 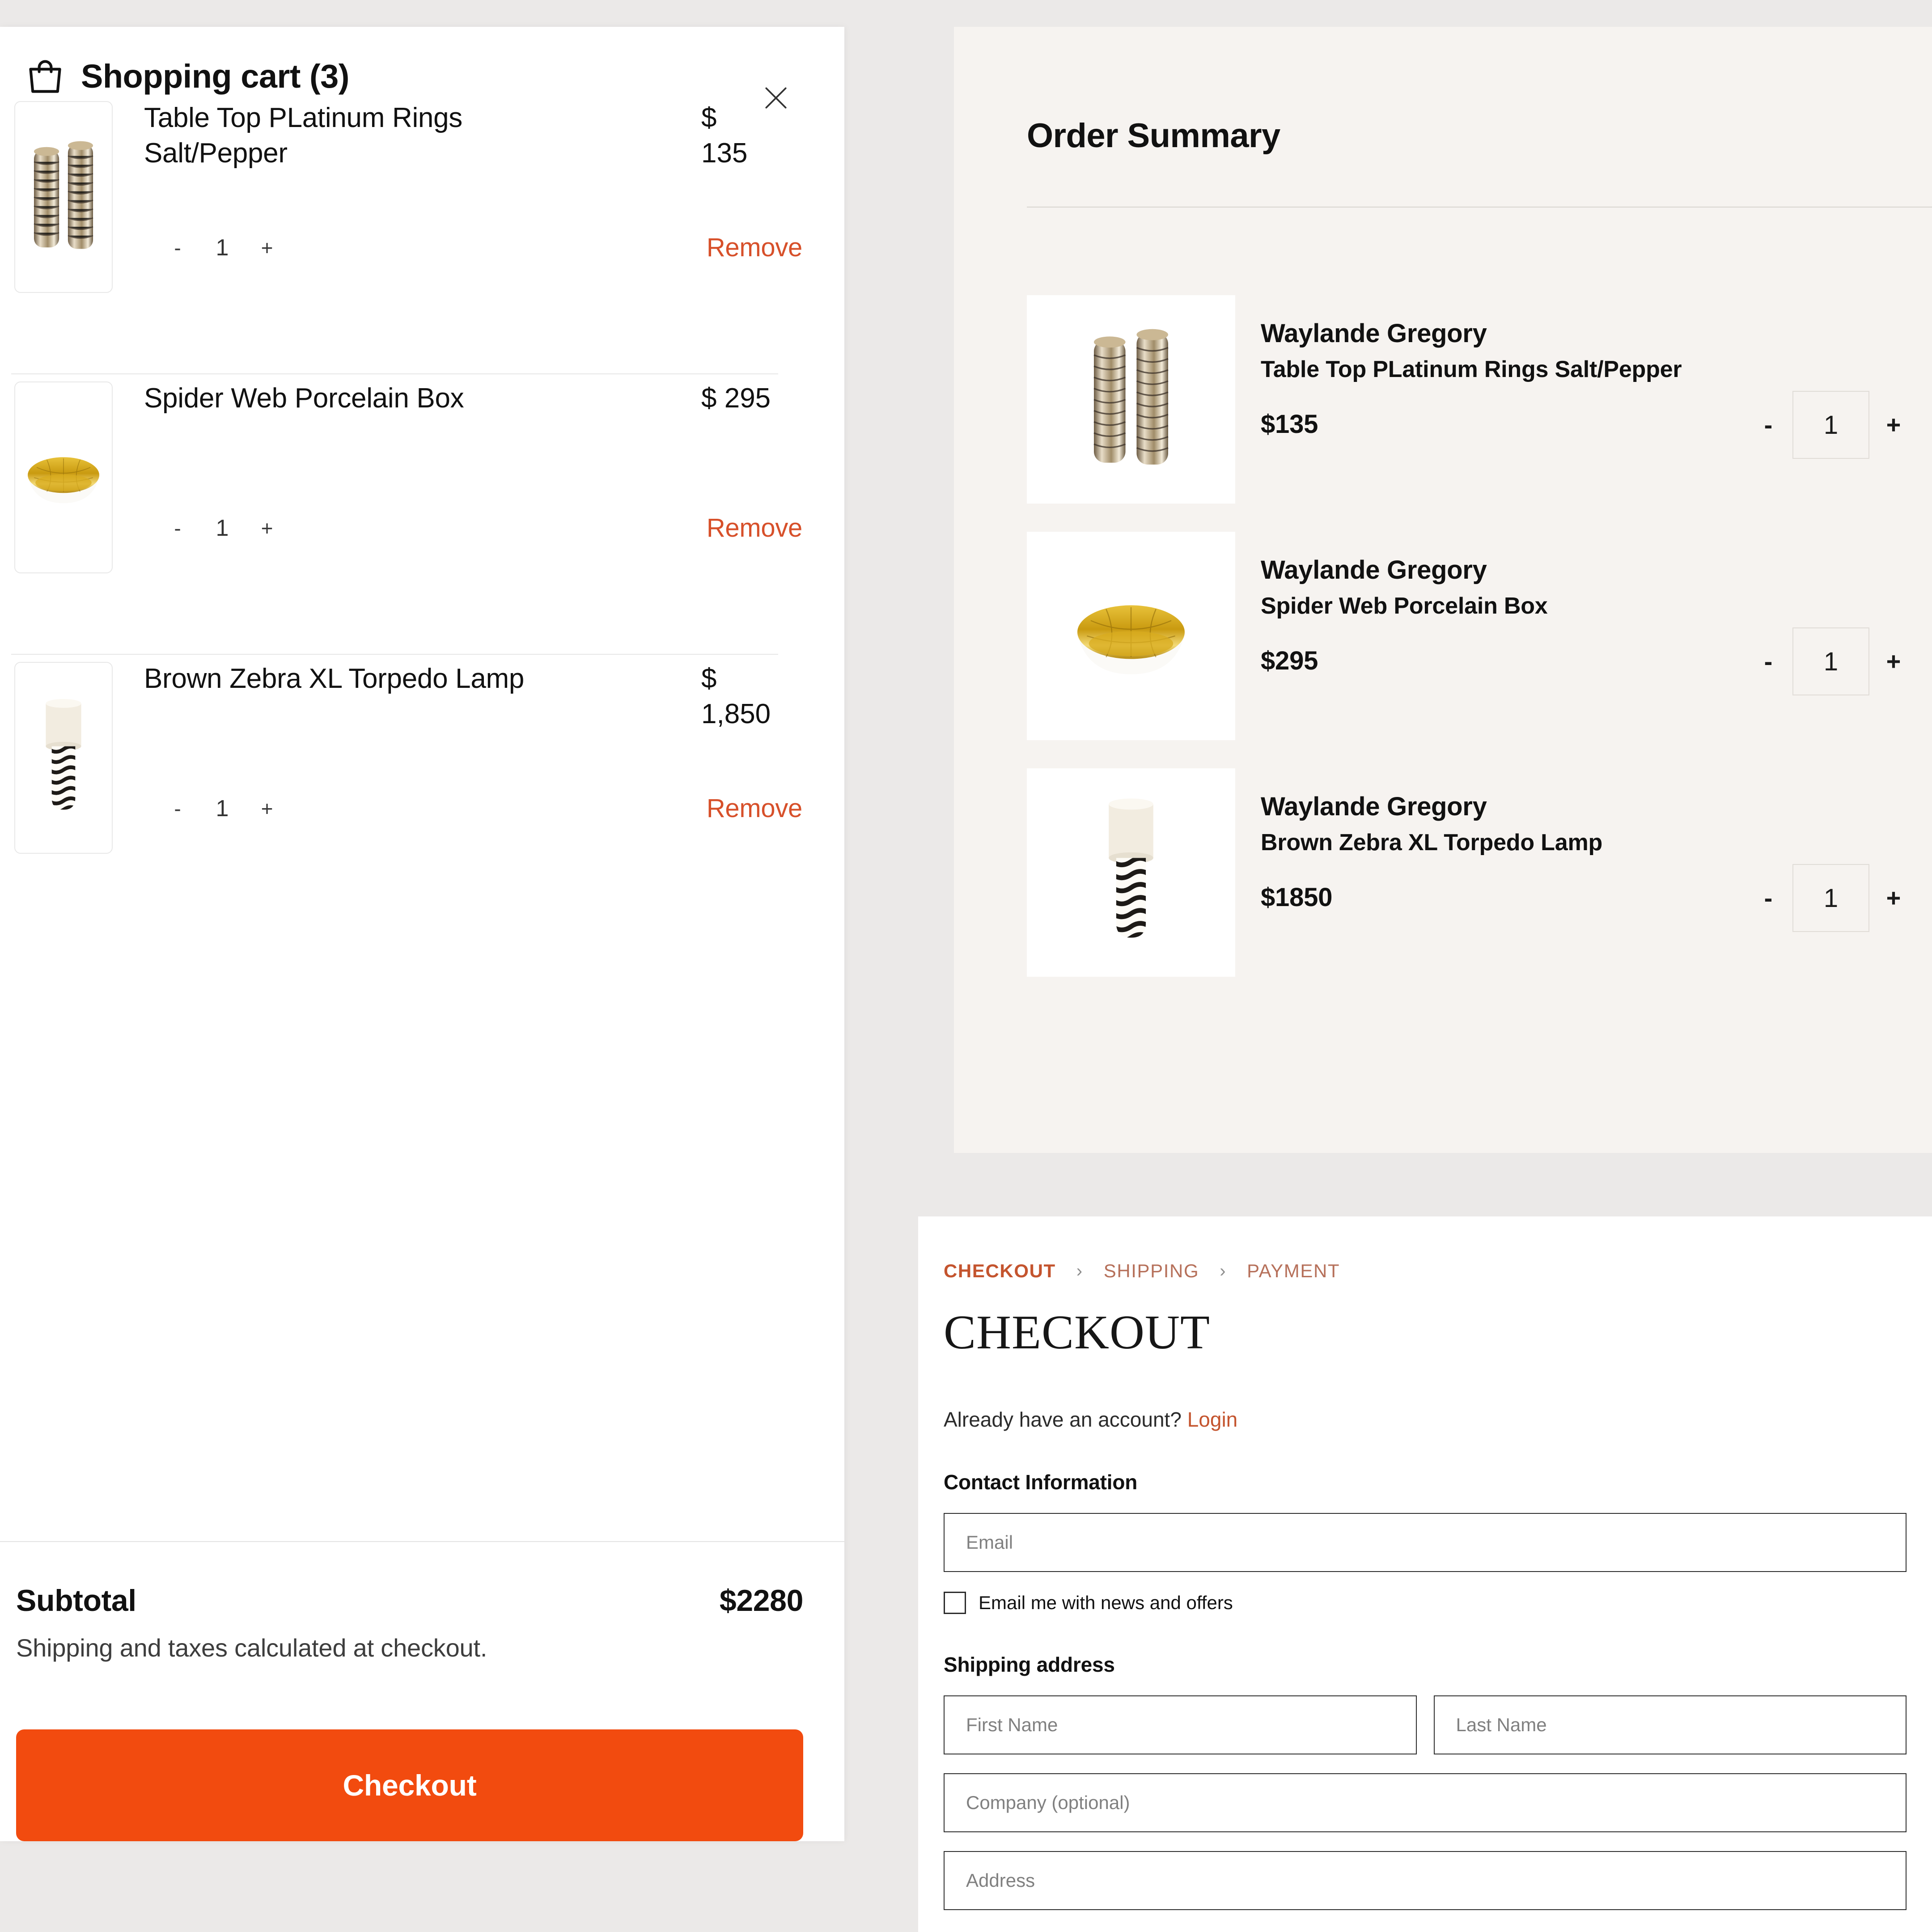 I want to click on cart-header: Shopping cart (3), so click(x=422, y=68).